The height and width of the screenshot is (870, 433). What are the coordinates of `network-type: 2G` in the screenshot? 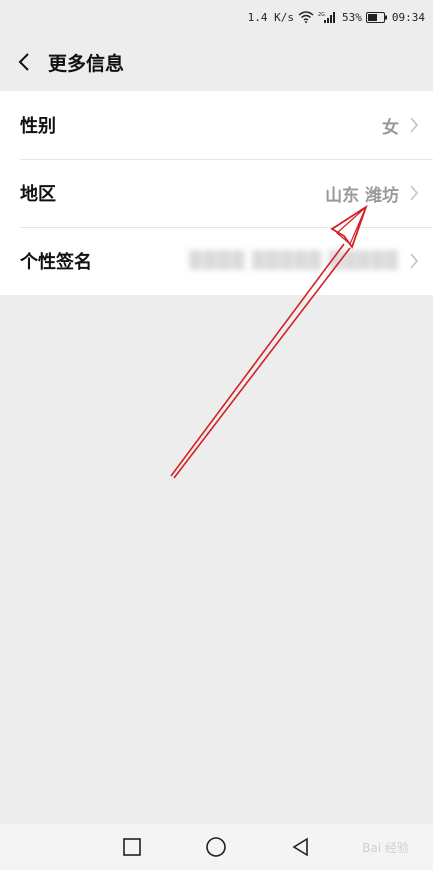 It's located at (321, 15).